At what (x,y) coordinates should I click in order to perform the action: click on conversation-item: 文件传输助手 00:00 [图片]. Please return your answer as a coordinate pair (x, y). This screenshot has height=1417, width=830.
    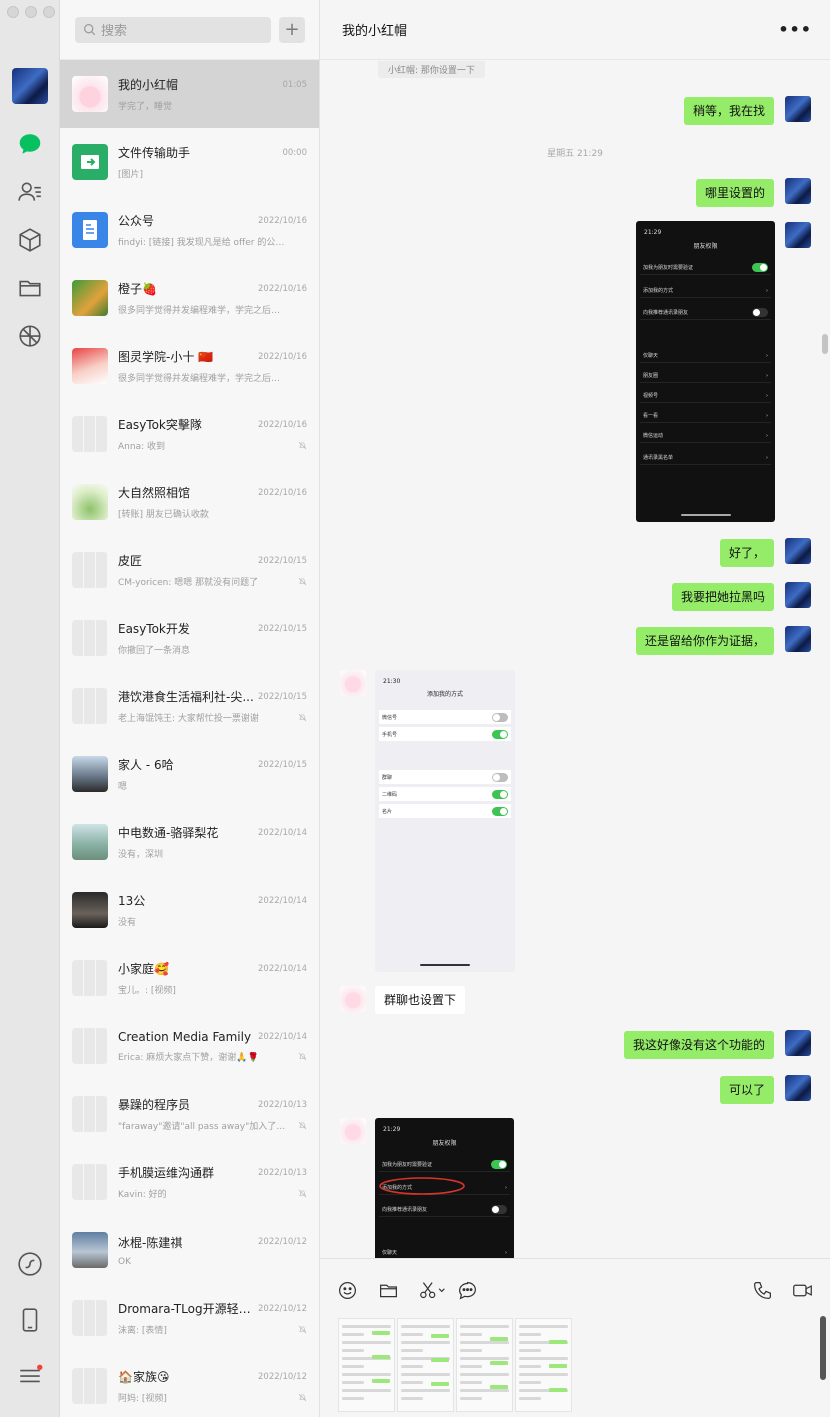
    Looking at the image, I should click on (189, 162).